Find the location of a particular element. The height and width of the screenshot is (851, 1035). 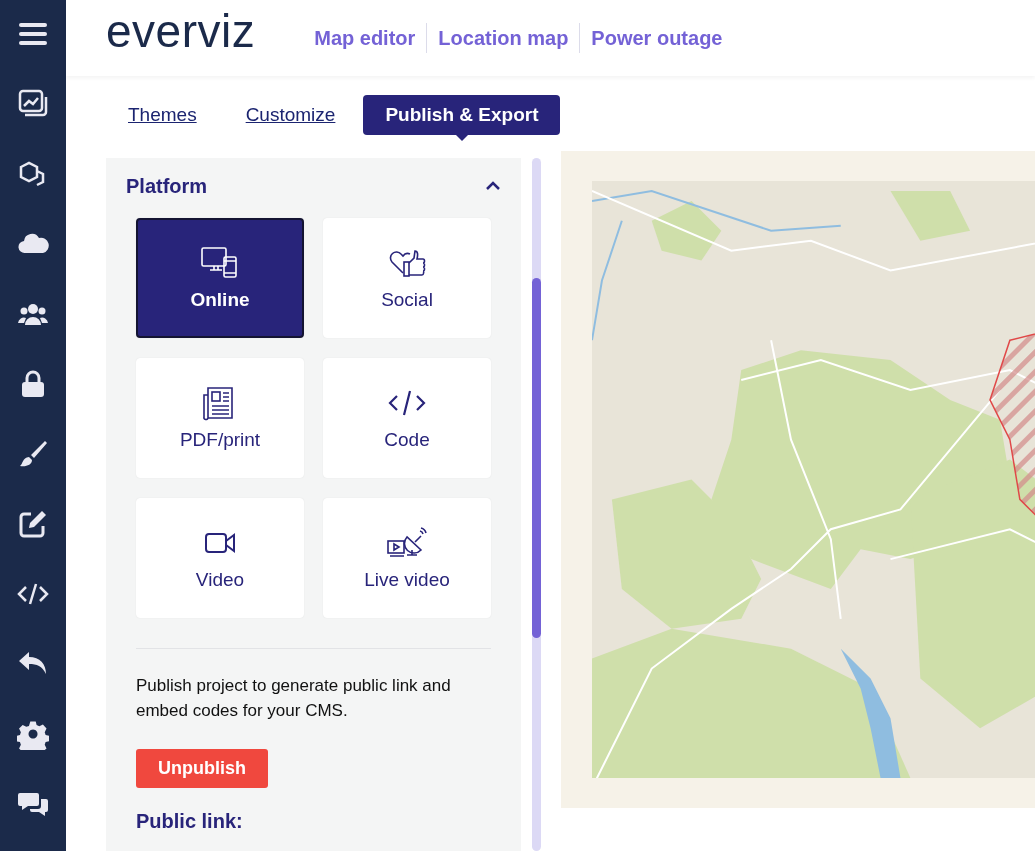

settings-icon is located at coordinates (33, 734).